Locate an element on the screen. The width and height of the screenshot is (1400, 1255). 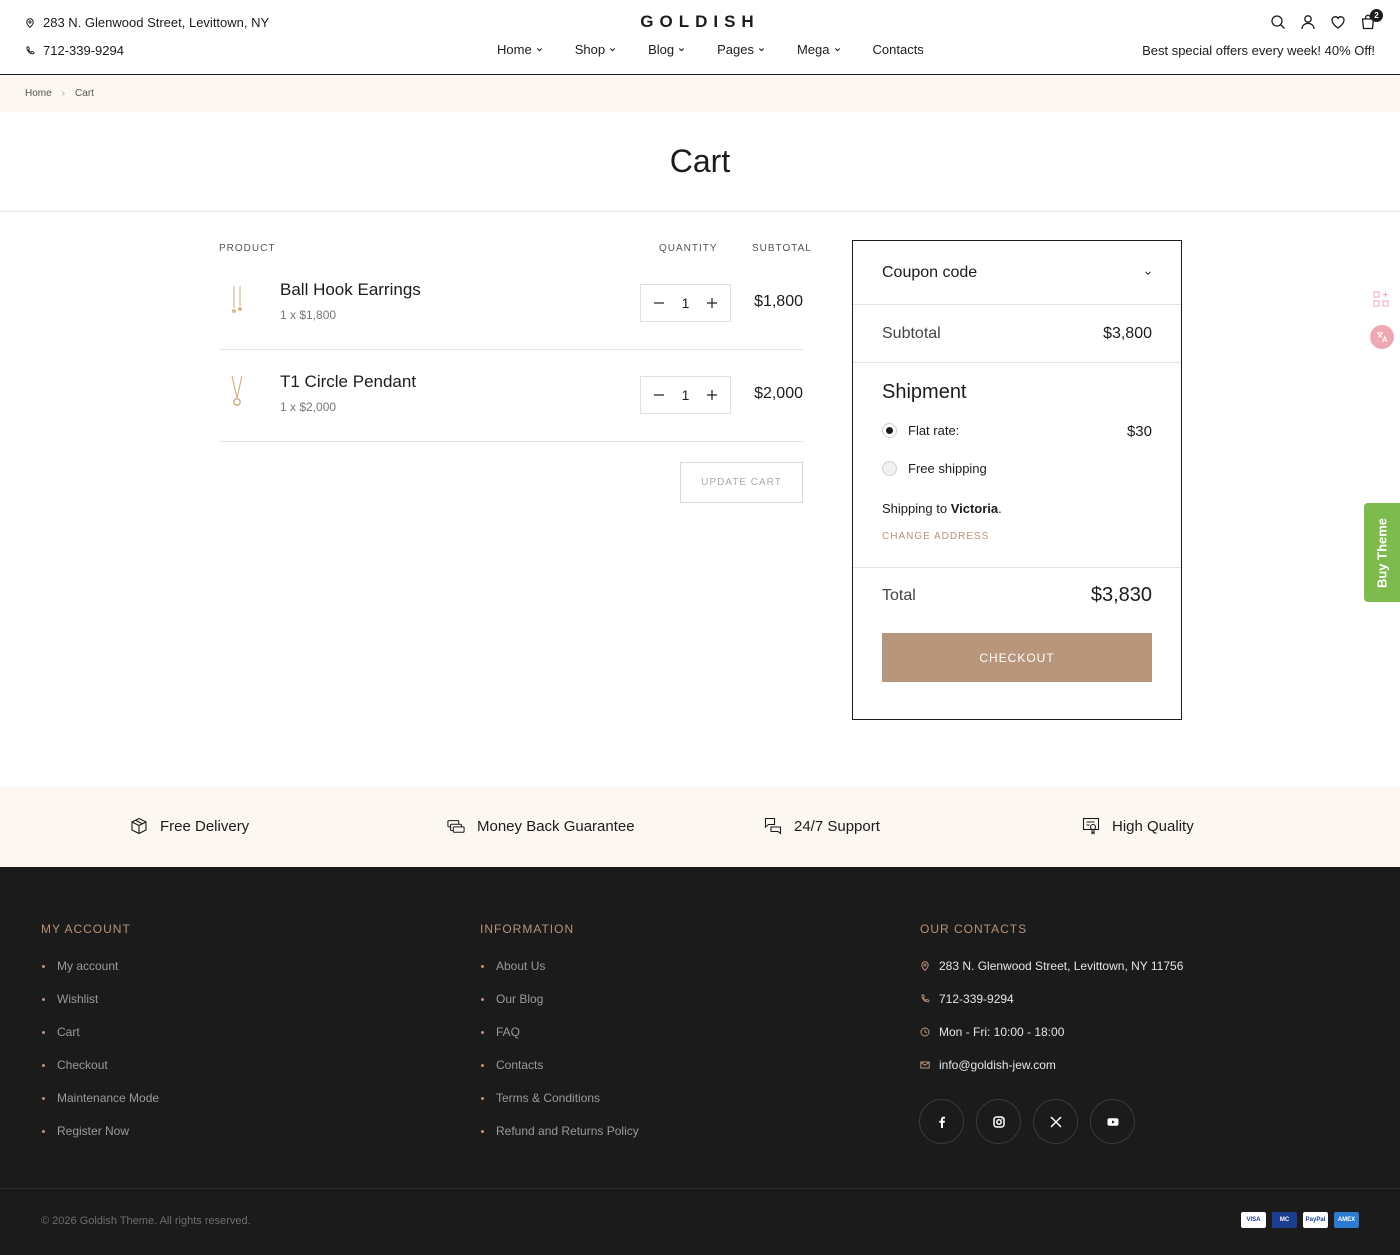
cart-icon: 2 is located at coordinates (1371, 19).